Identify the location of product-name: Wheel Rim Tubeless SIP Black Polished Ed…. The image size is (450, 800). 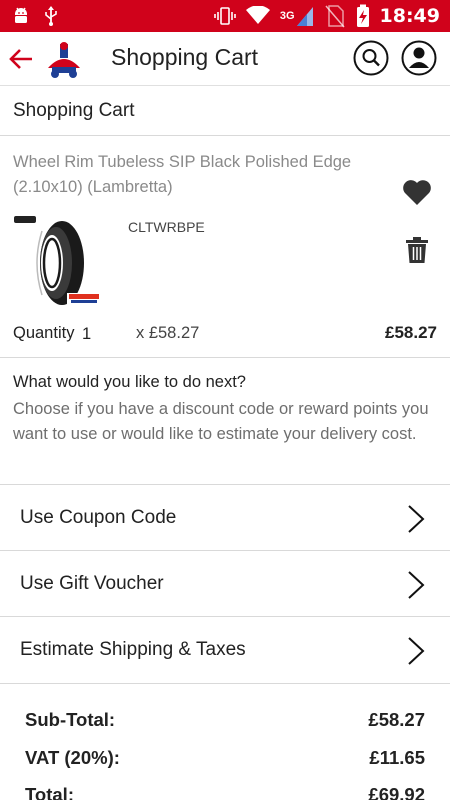
(198, 175).